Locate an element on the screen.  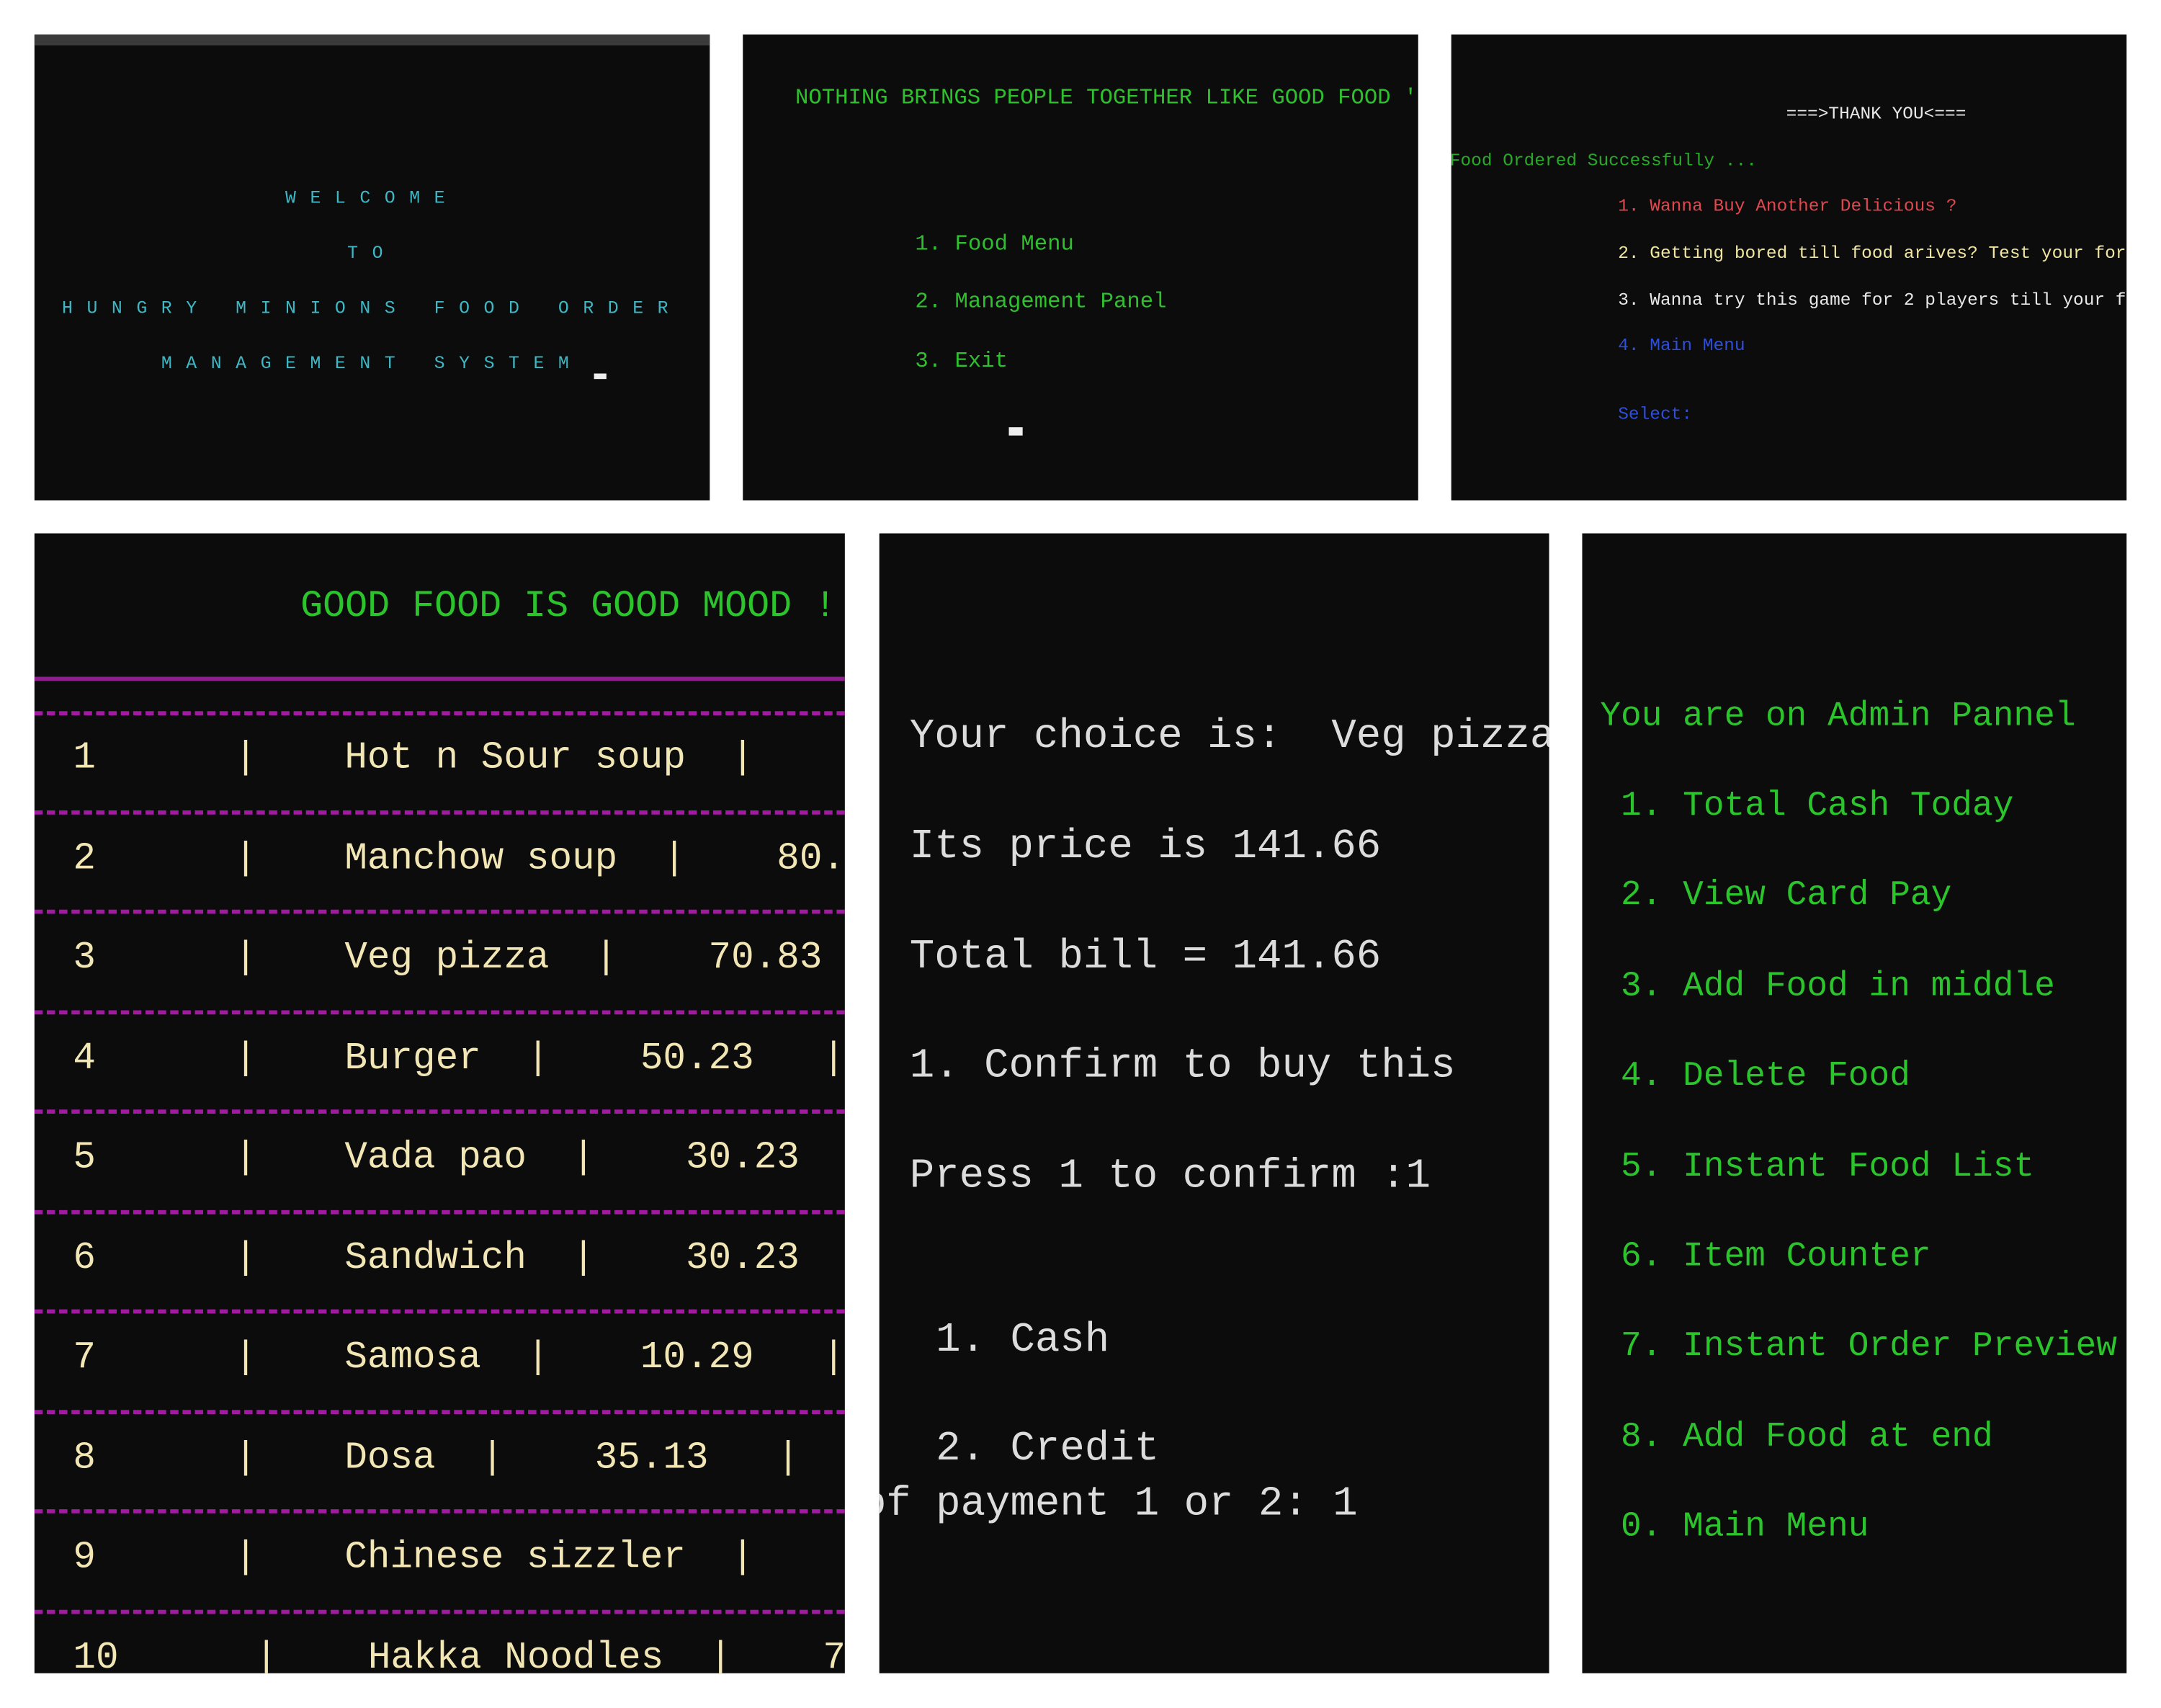
item-number: 1 is located at coordinates (85, 758).